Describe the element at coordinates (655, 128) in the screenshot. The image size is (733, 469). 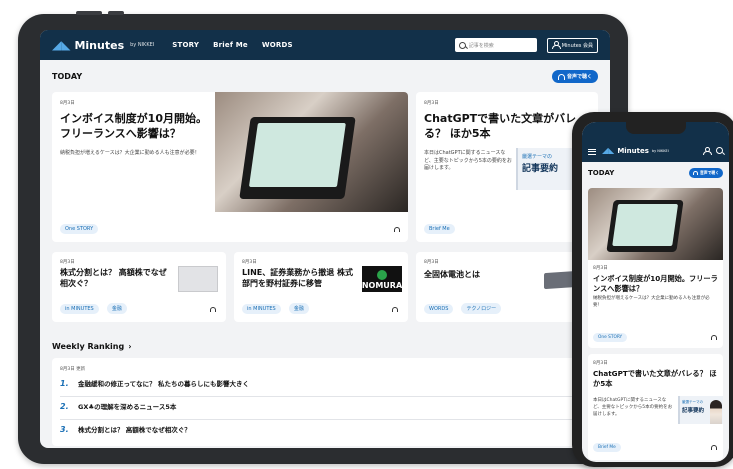
I see `phone-notch` at that location.